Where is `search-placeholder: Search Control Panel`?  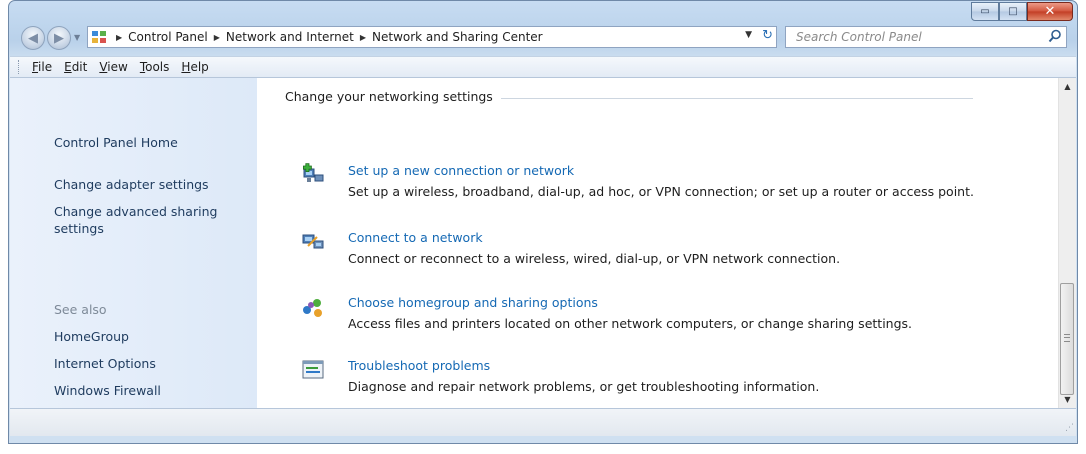
search-placeholder: Search Control Panel is located at coordinates (859, 37).